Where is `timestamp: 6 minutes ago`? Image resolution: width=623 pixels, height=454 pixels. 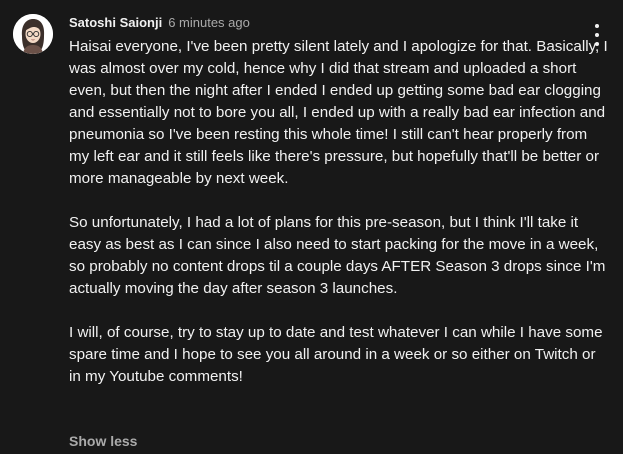
timestamp: 6 minutes ago is located at coordinates (209, 22).